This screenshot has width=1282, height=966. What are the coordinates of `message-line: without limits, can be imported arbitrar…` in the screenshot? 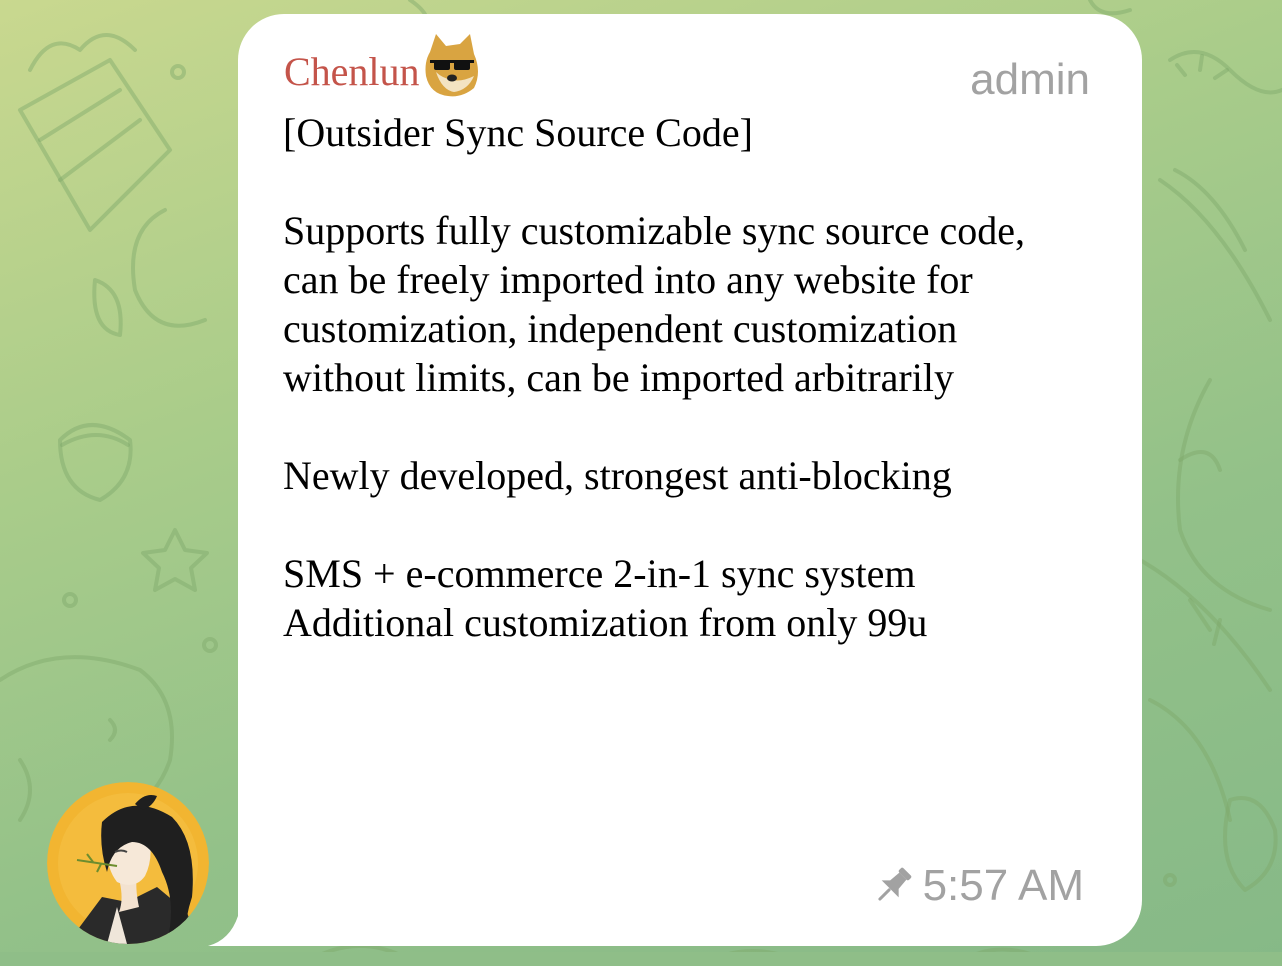 It's located at (618, 377).